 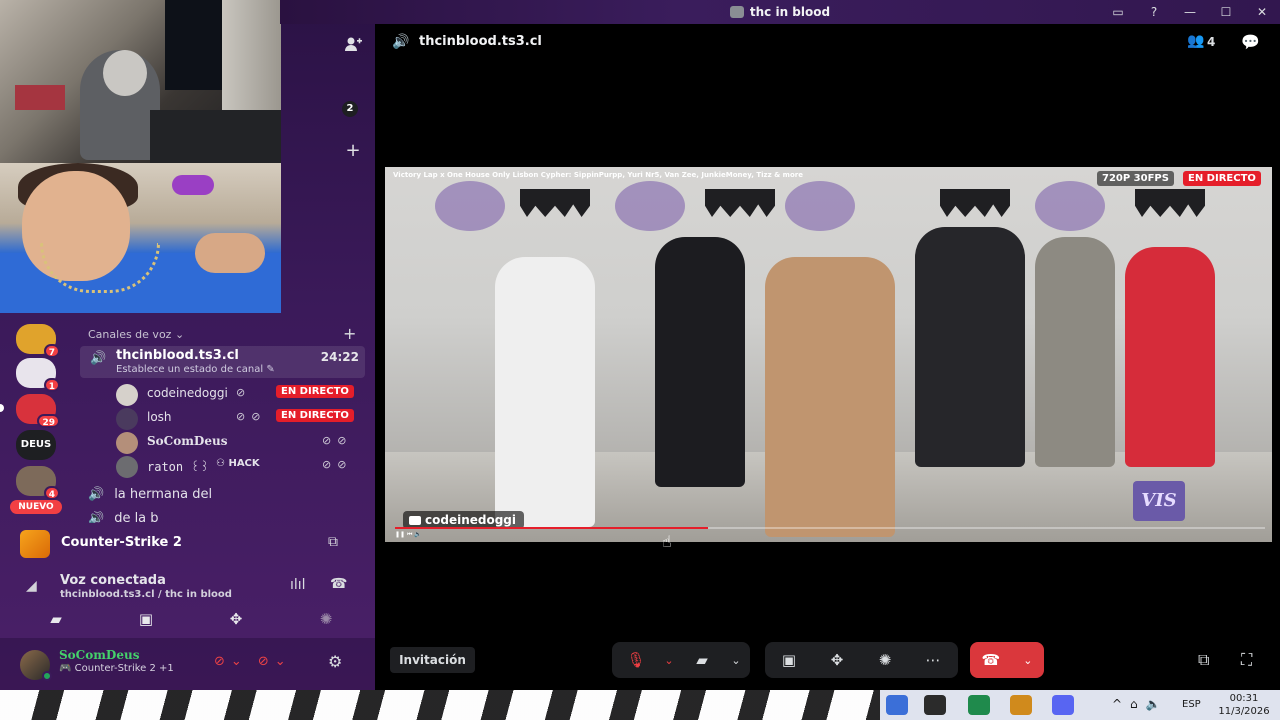 What do you see at coordinates (820, 206) in the screenshot?
I see `wall-logo` at bounding box center [820, 206].